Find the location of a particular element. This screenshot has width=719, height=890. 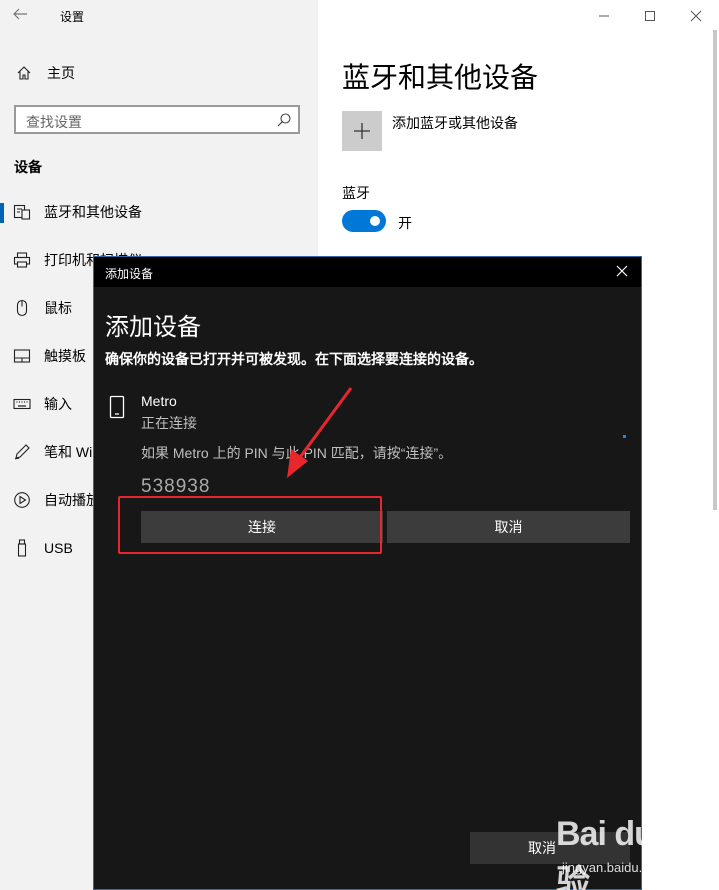

device-name: Metro is located at coordinates (159, 401).